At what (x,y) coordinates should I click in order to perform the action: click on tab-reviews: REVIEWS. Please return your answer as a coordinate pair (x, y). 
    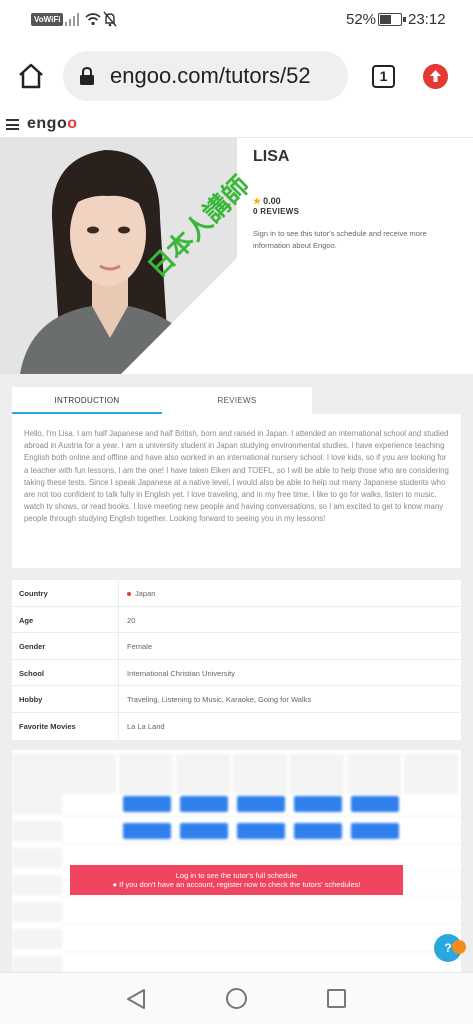
    Looking at the image, I should click on (237, 400).